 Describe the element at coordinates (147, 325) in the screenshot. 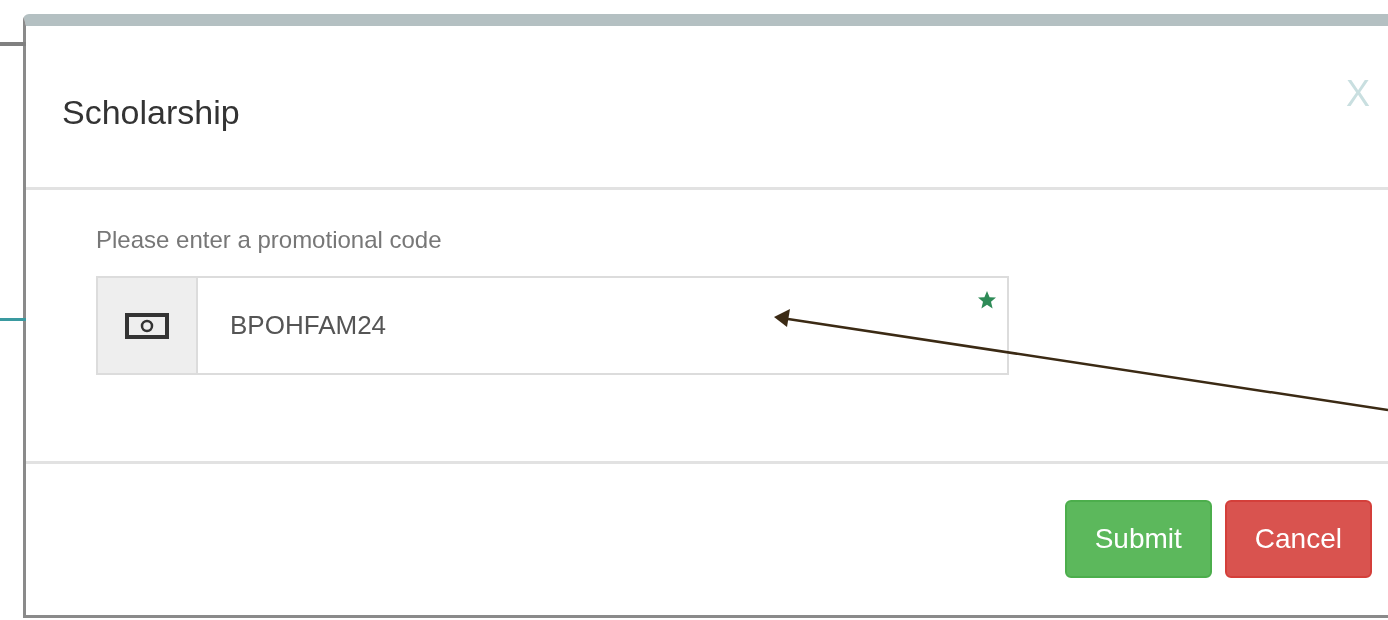

I see `banknote-icon` at that location.